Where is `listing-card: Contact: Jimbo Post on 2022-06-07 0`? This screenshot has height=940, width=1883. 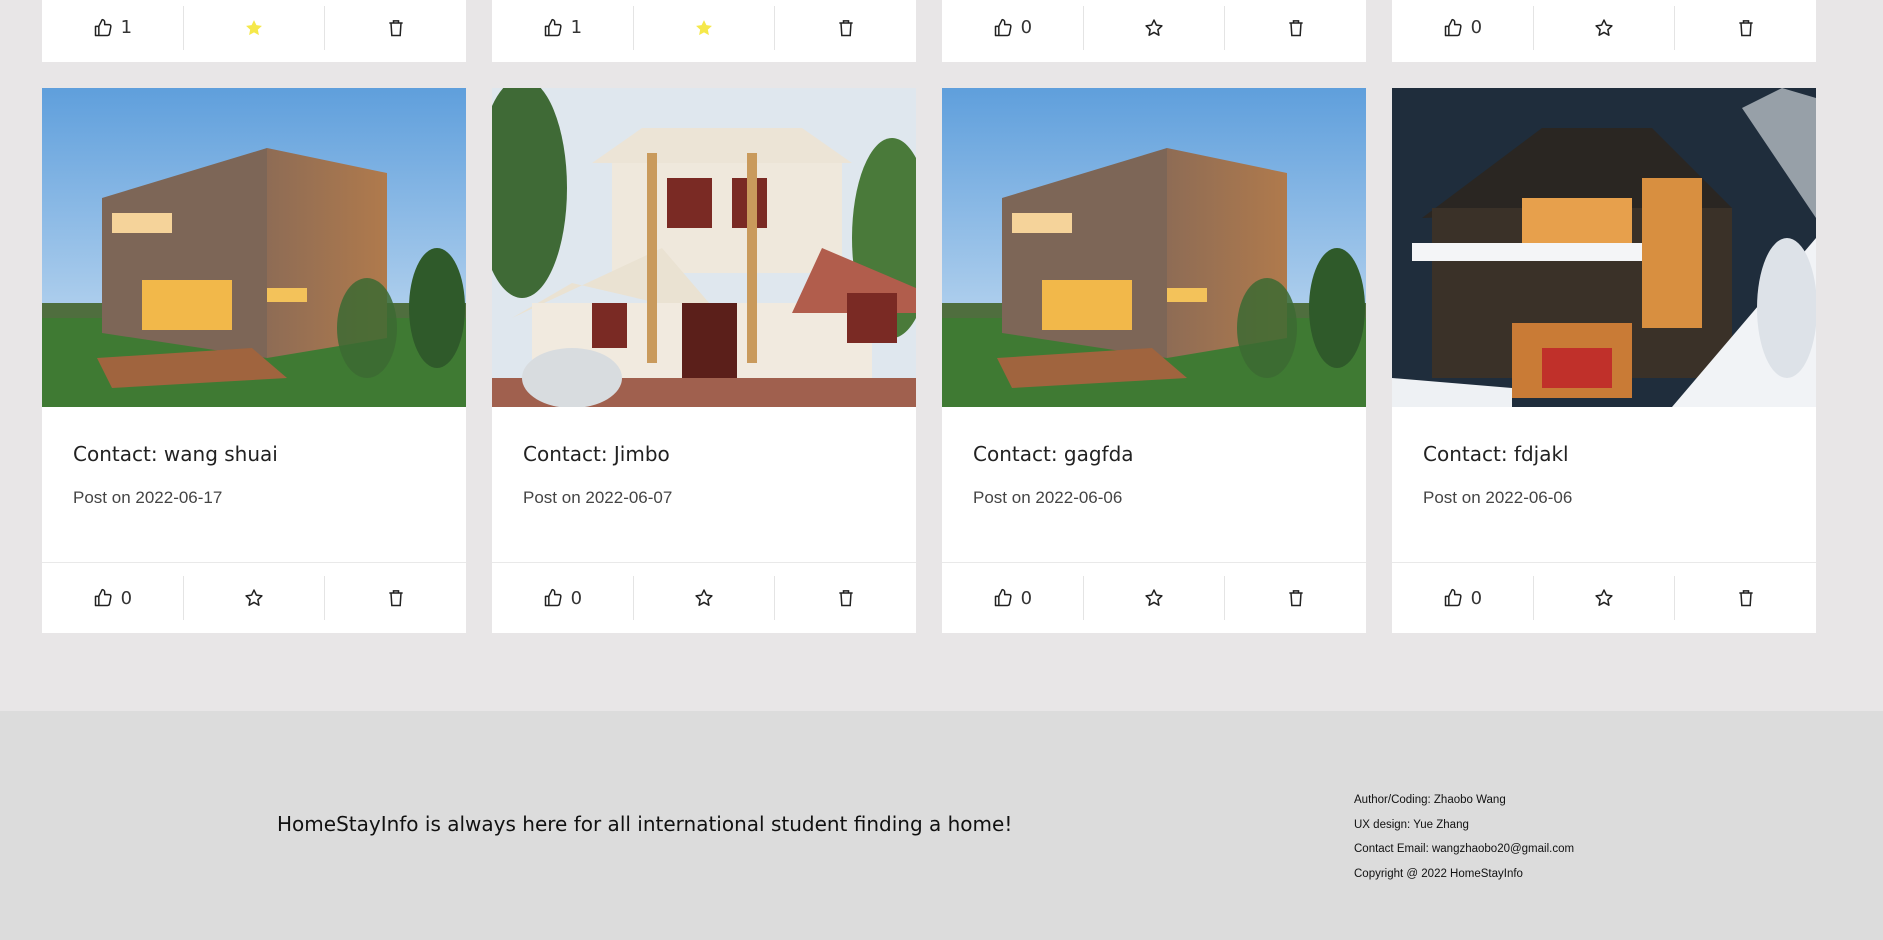
listing-card: Contact: Jimbo Post on 2022-06-07 0 is located at coordinates (704, 360).